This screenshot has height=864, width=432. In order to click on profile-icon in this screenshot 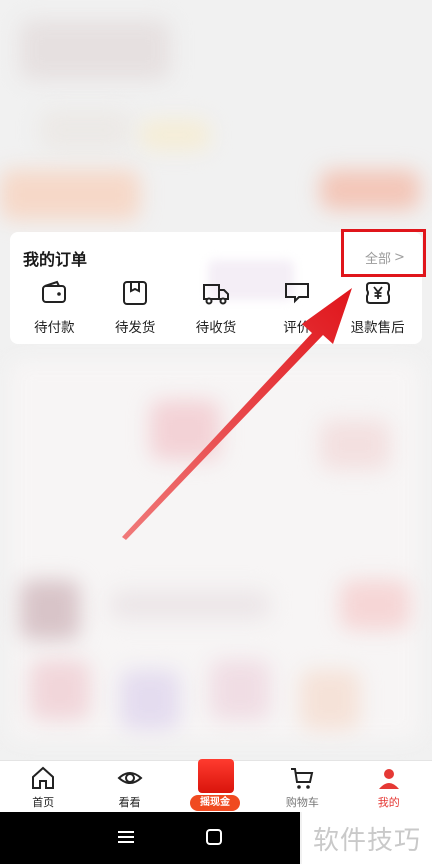, I will do `click(388, 779)`.